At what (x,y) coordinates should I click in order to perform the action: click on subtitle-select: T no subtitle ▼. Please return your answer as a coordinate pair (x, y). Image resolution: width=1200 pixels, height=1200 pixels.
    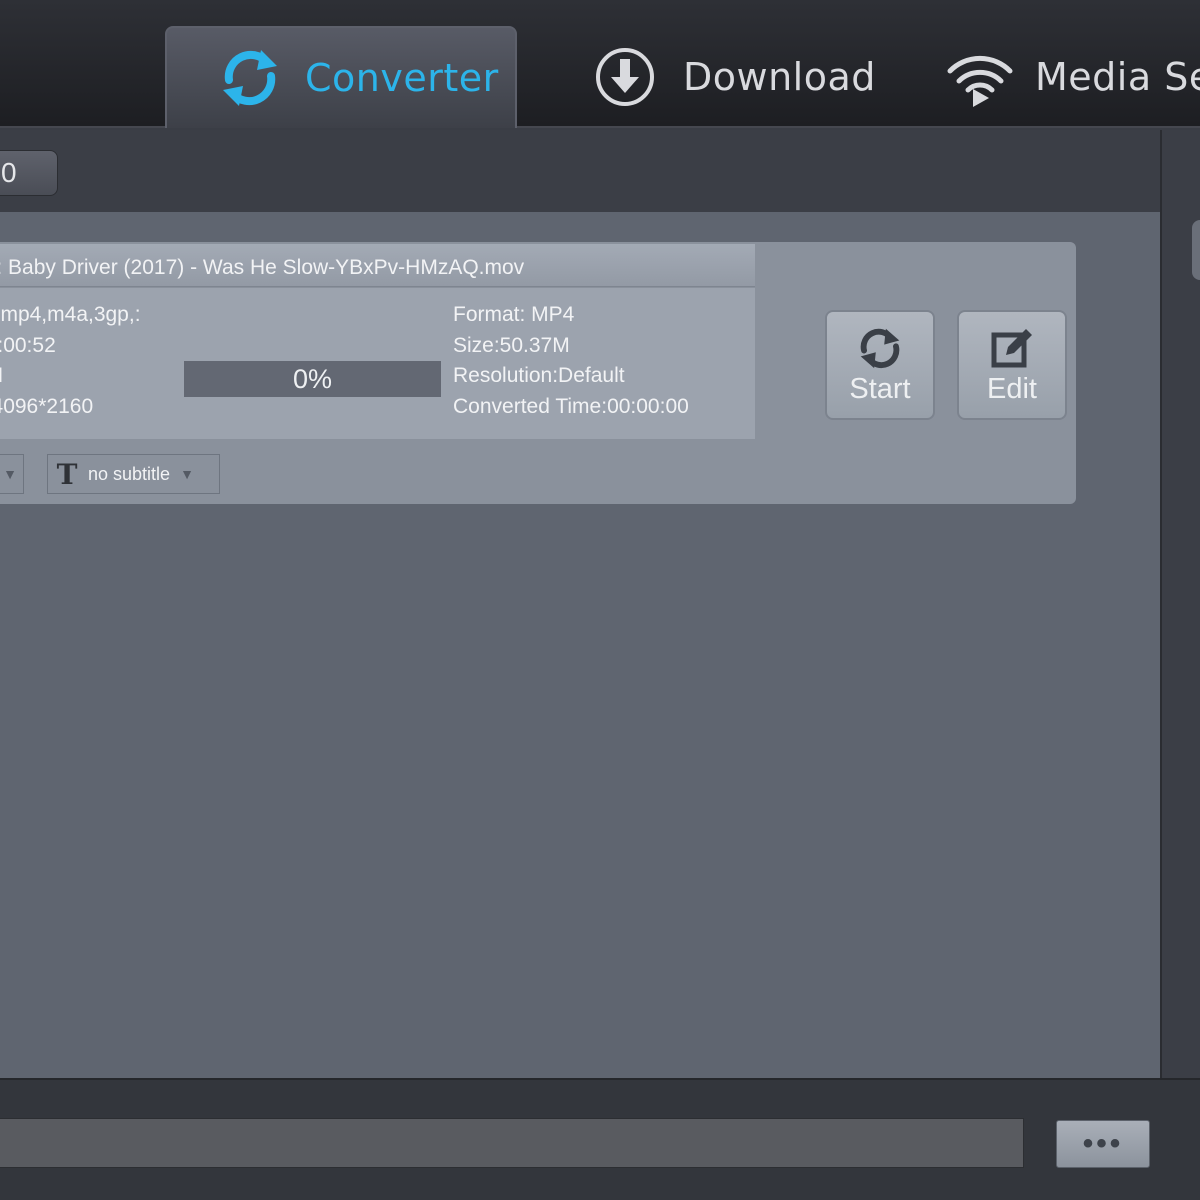
    Looking at the image, I should click on (133, 474).